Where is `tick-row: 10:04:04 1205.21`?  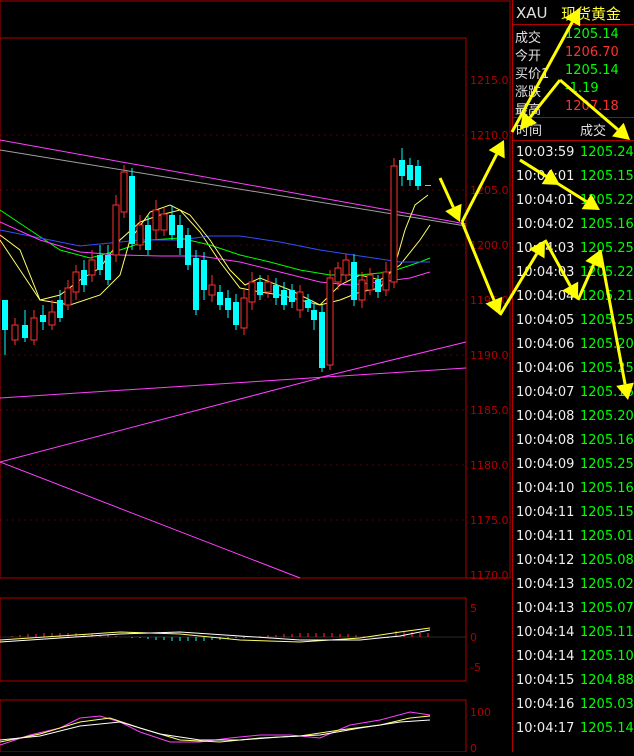
tick-row: 10:04:04 1205.21 is located at coordinates (573, 297).